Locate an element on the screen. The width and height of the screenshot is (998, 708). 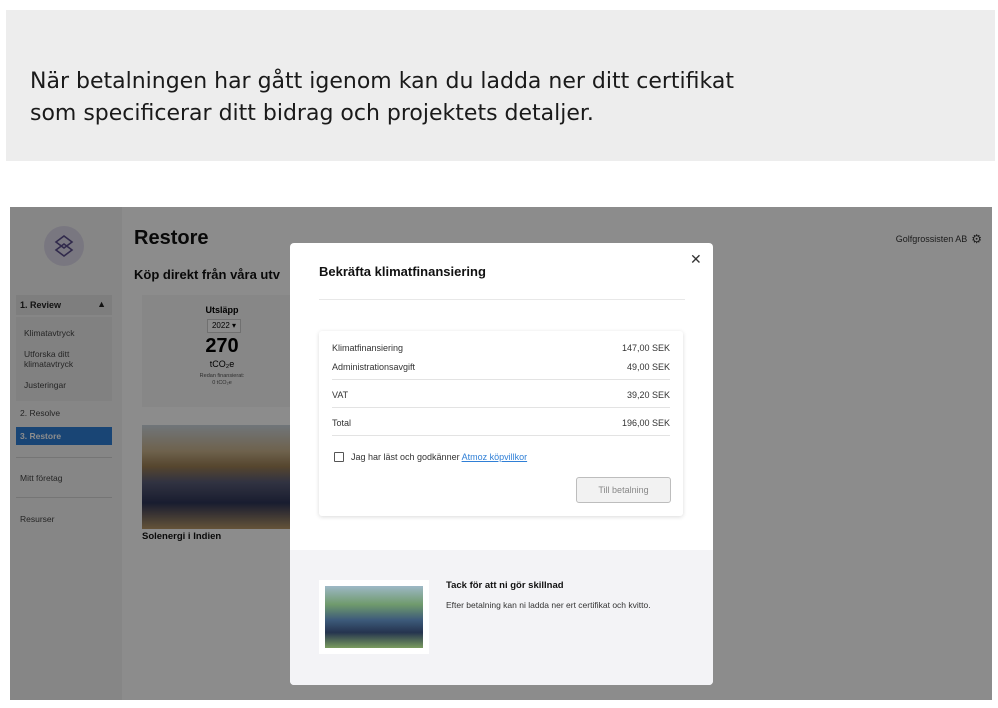
row-value: 49,00 SEK is located at coordinates (648, 367).